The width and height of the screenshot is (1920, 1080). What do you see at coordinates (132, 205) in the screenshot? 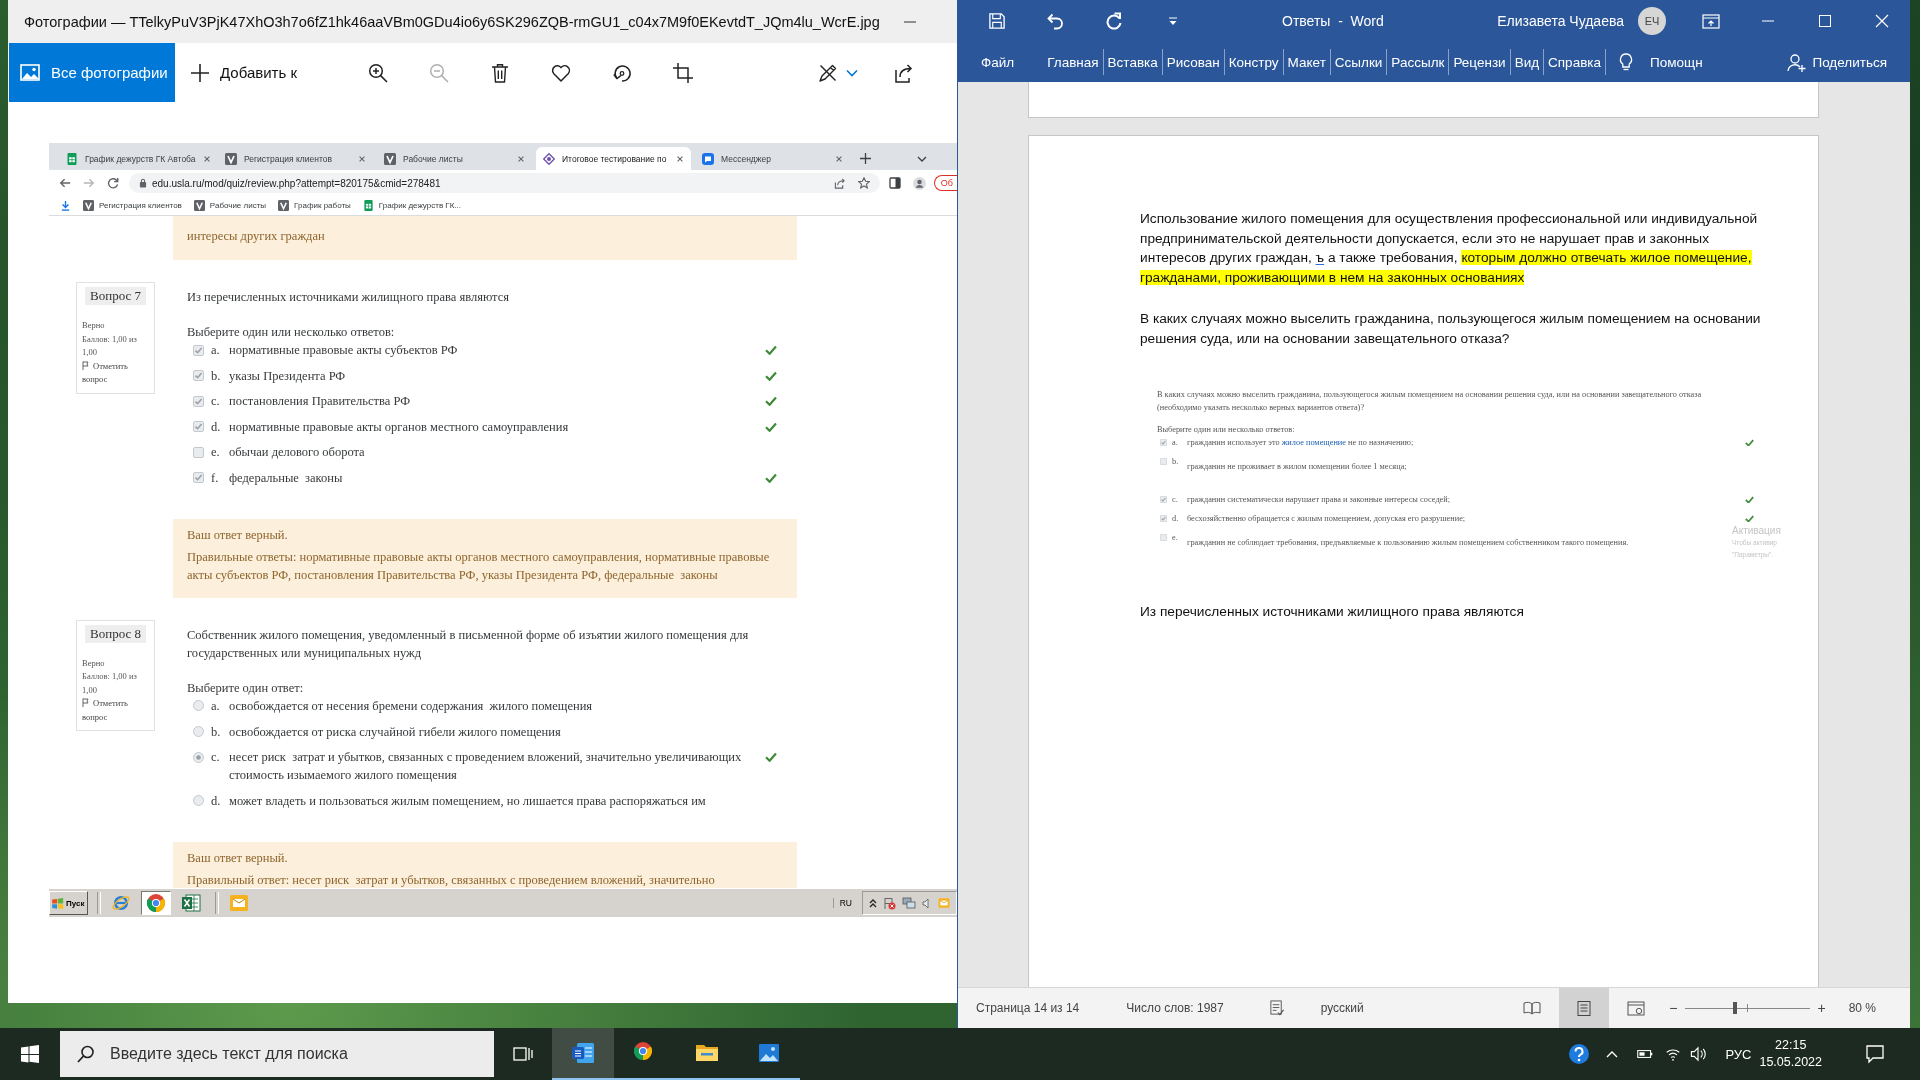
I see `bookmark: Регистрация клиентов` at bounding box center [132, 205].